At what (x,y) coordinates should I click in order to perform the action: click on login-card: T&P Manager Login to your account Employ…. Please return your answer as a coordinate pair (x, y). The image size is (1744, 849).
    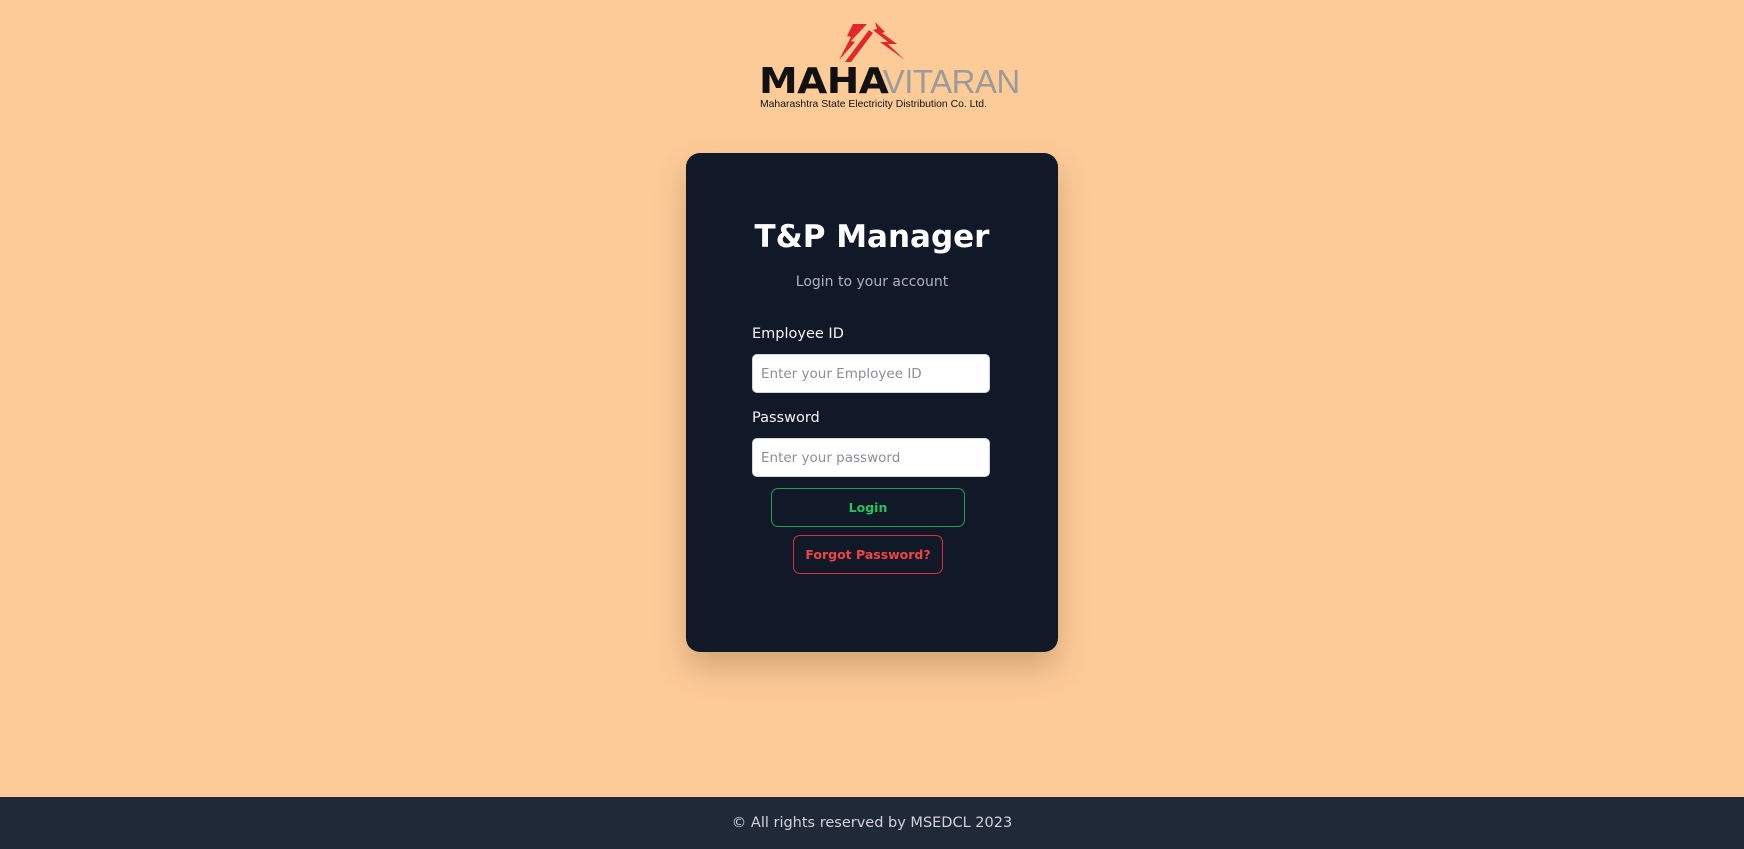
    Looking at the image, I should click on (872, 402).